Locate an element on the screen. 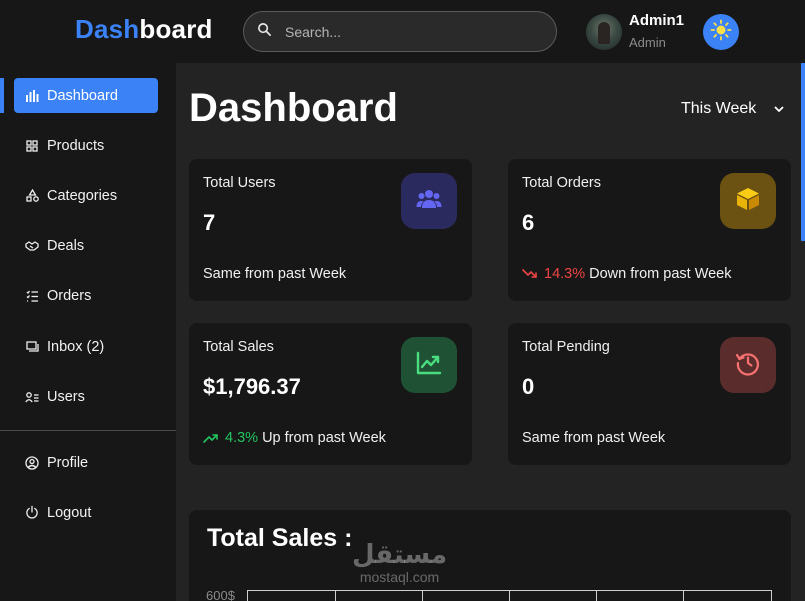 This screenshot has width=805, height=601. users-icon-badge is located at coordinates (429, 201).